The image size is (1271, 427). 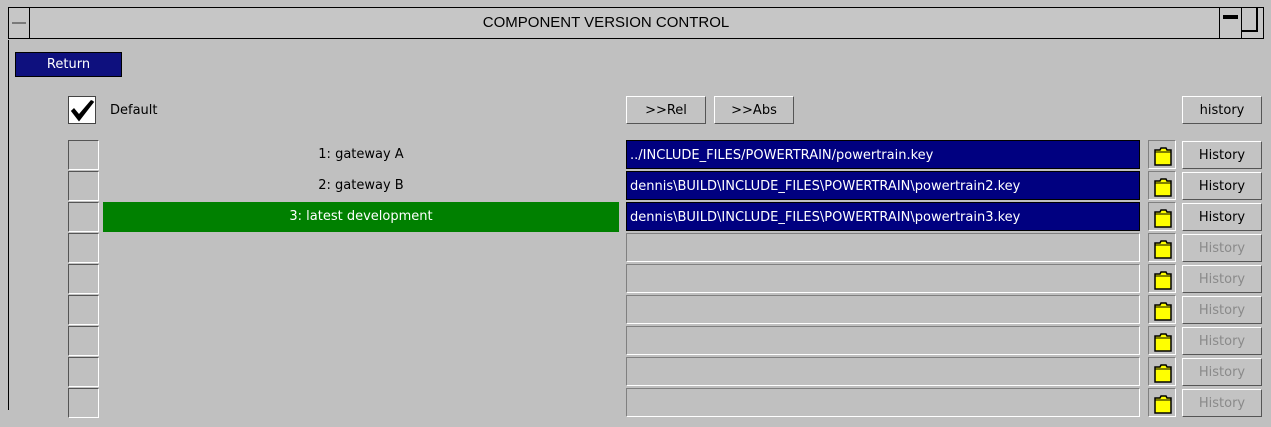 I want to click on maximize-button, so click(x=1252, y=23).